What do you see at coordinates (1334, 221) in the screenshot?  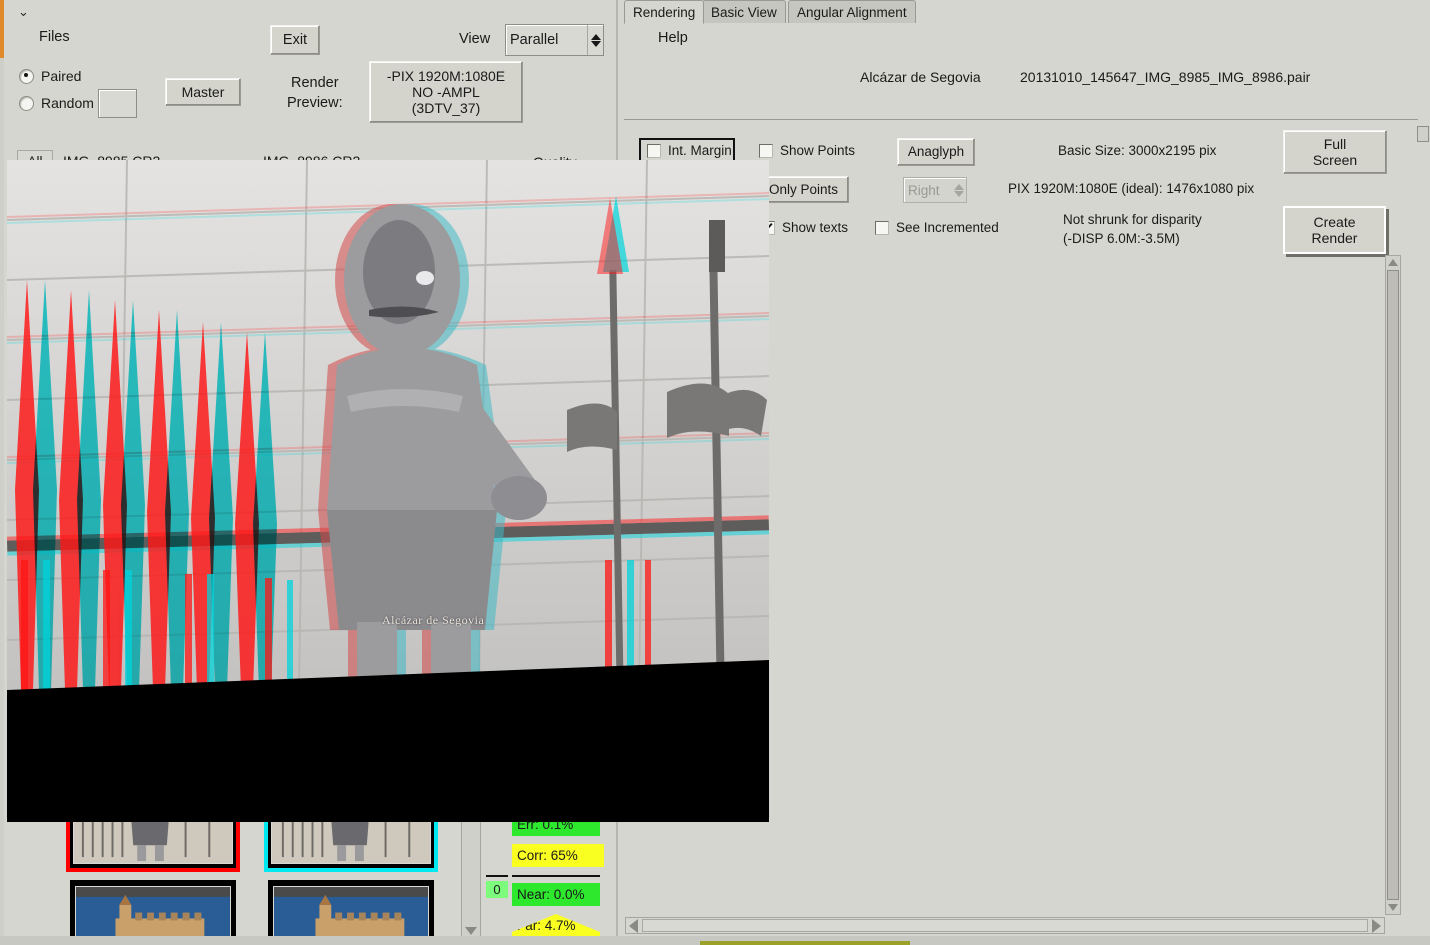 I see `create-render-line1: Create` at bounding box center [1334, 221].